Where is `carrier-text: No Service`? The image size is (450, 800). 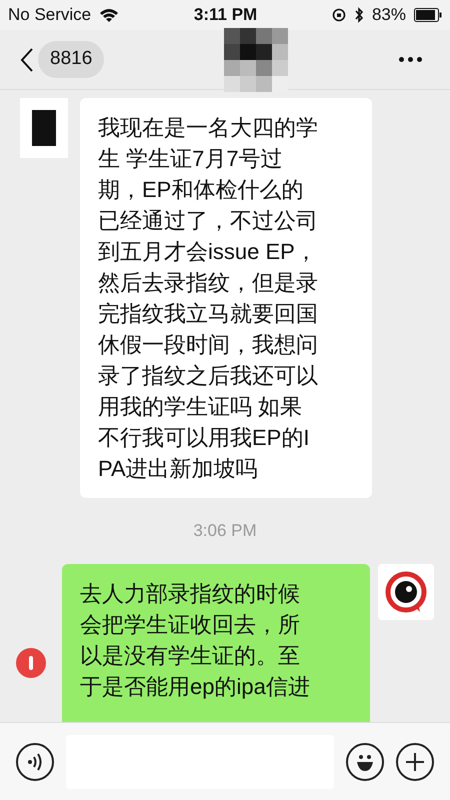
carrier-text: No Service is located at coordinates (50, 15).